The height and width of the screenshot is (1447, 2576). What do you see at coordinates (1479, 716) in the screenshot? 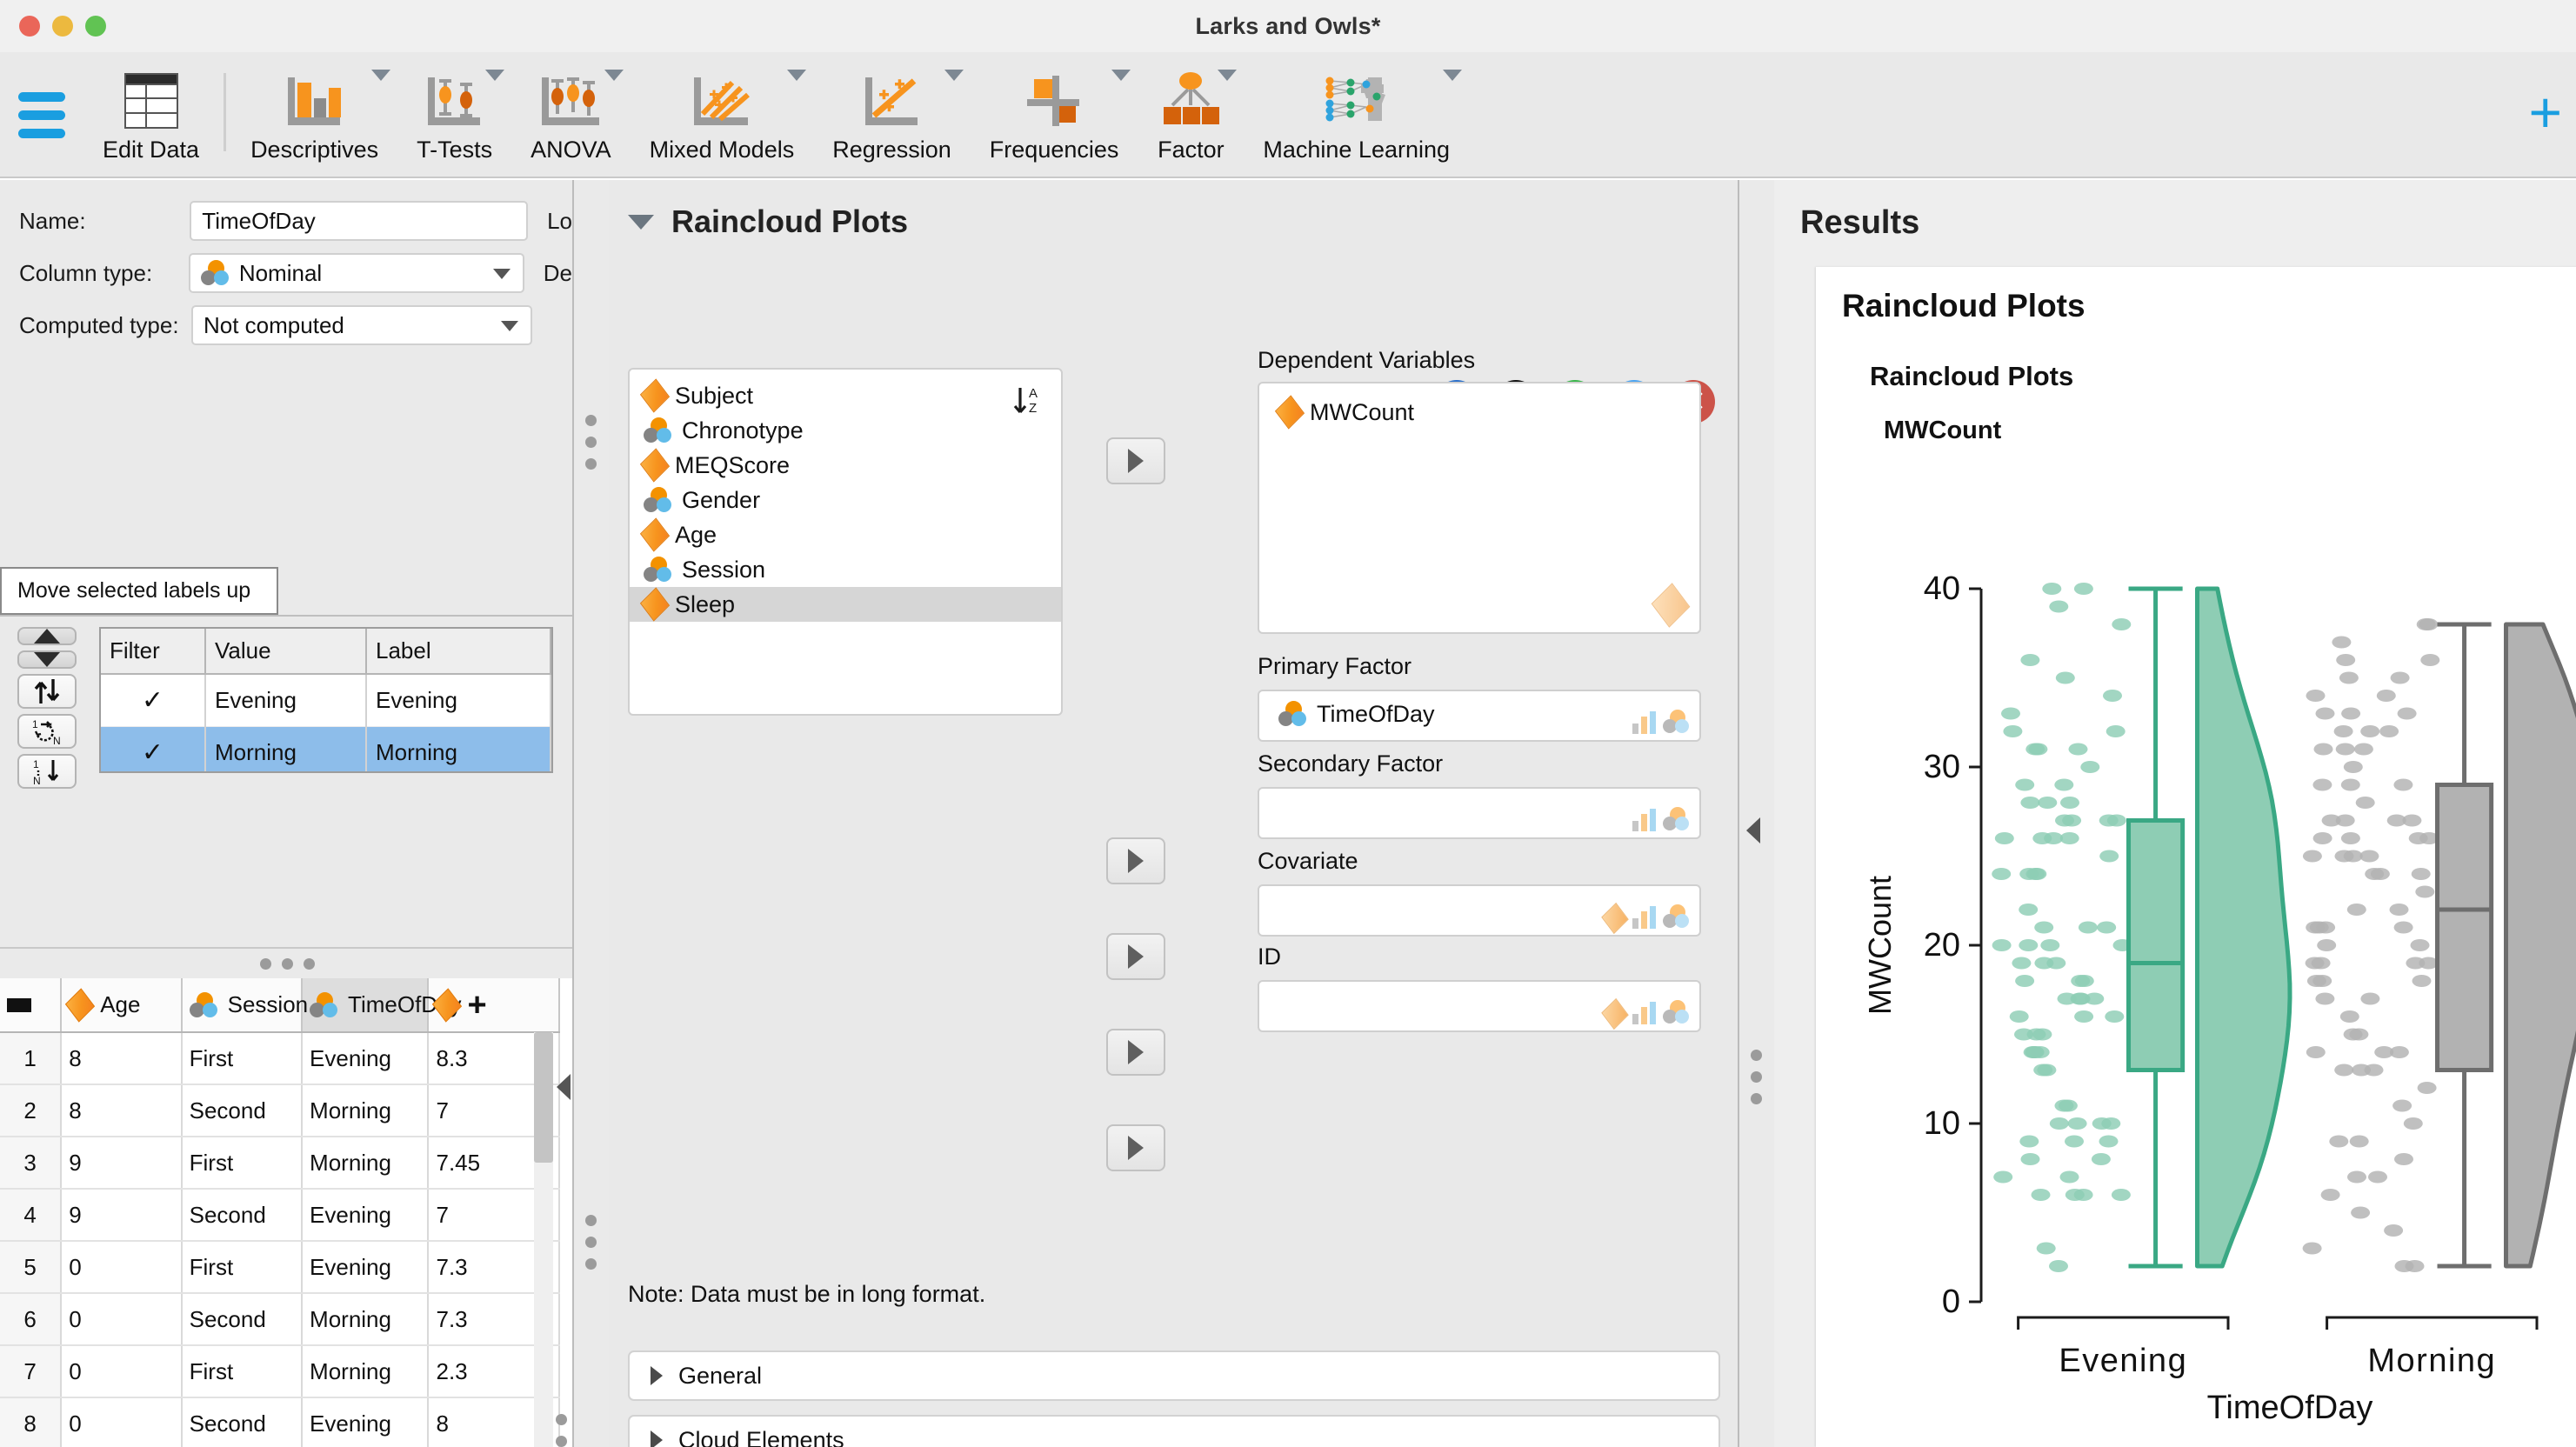
I see `primary-factor-box: TimeOfDay` at bounding box center [1479, 716].